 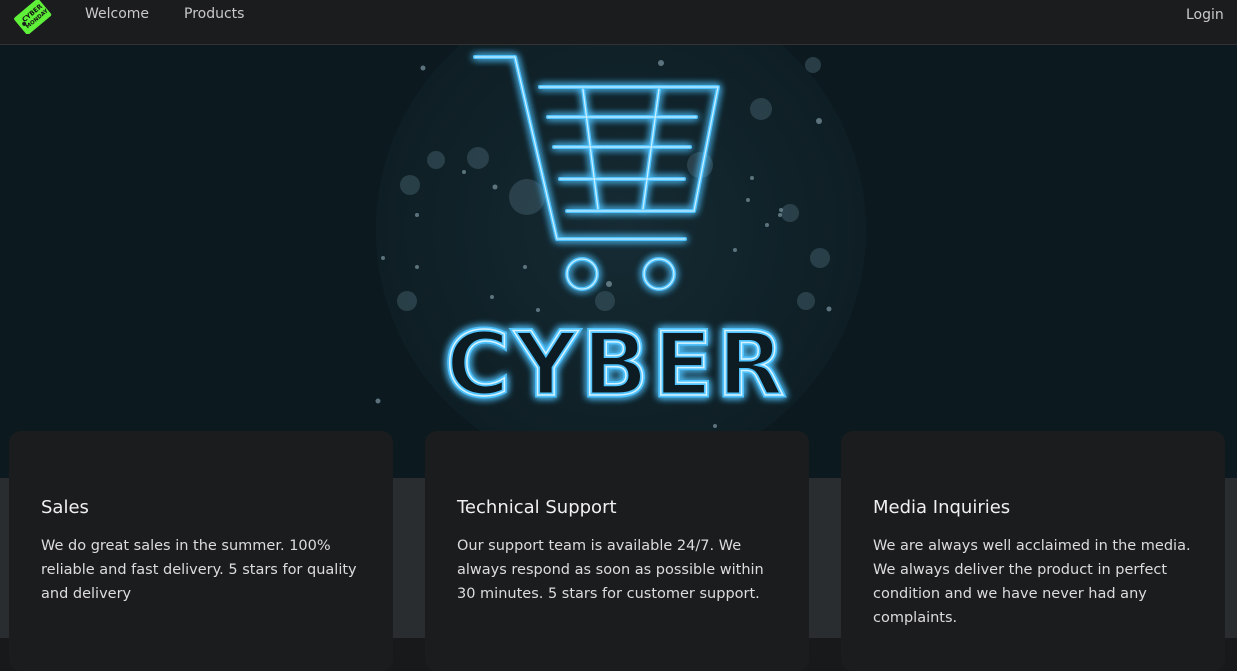 What do you see at coordinates (1205, 15) in the screenshot?
I see `nav-link-login: Login` at bounding box center [1205, 15].